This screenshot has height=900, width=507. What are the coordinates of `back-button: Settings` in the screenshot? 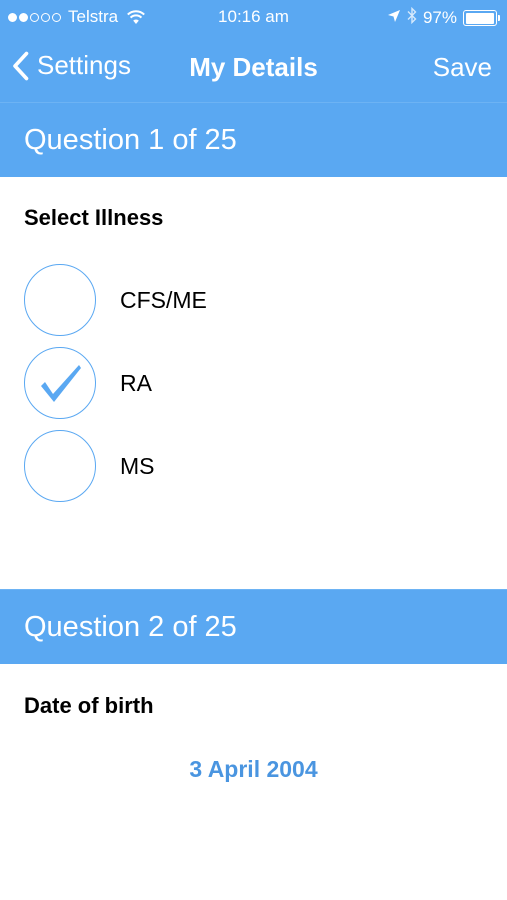 It's located at (71, 65).